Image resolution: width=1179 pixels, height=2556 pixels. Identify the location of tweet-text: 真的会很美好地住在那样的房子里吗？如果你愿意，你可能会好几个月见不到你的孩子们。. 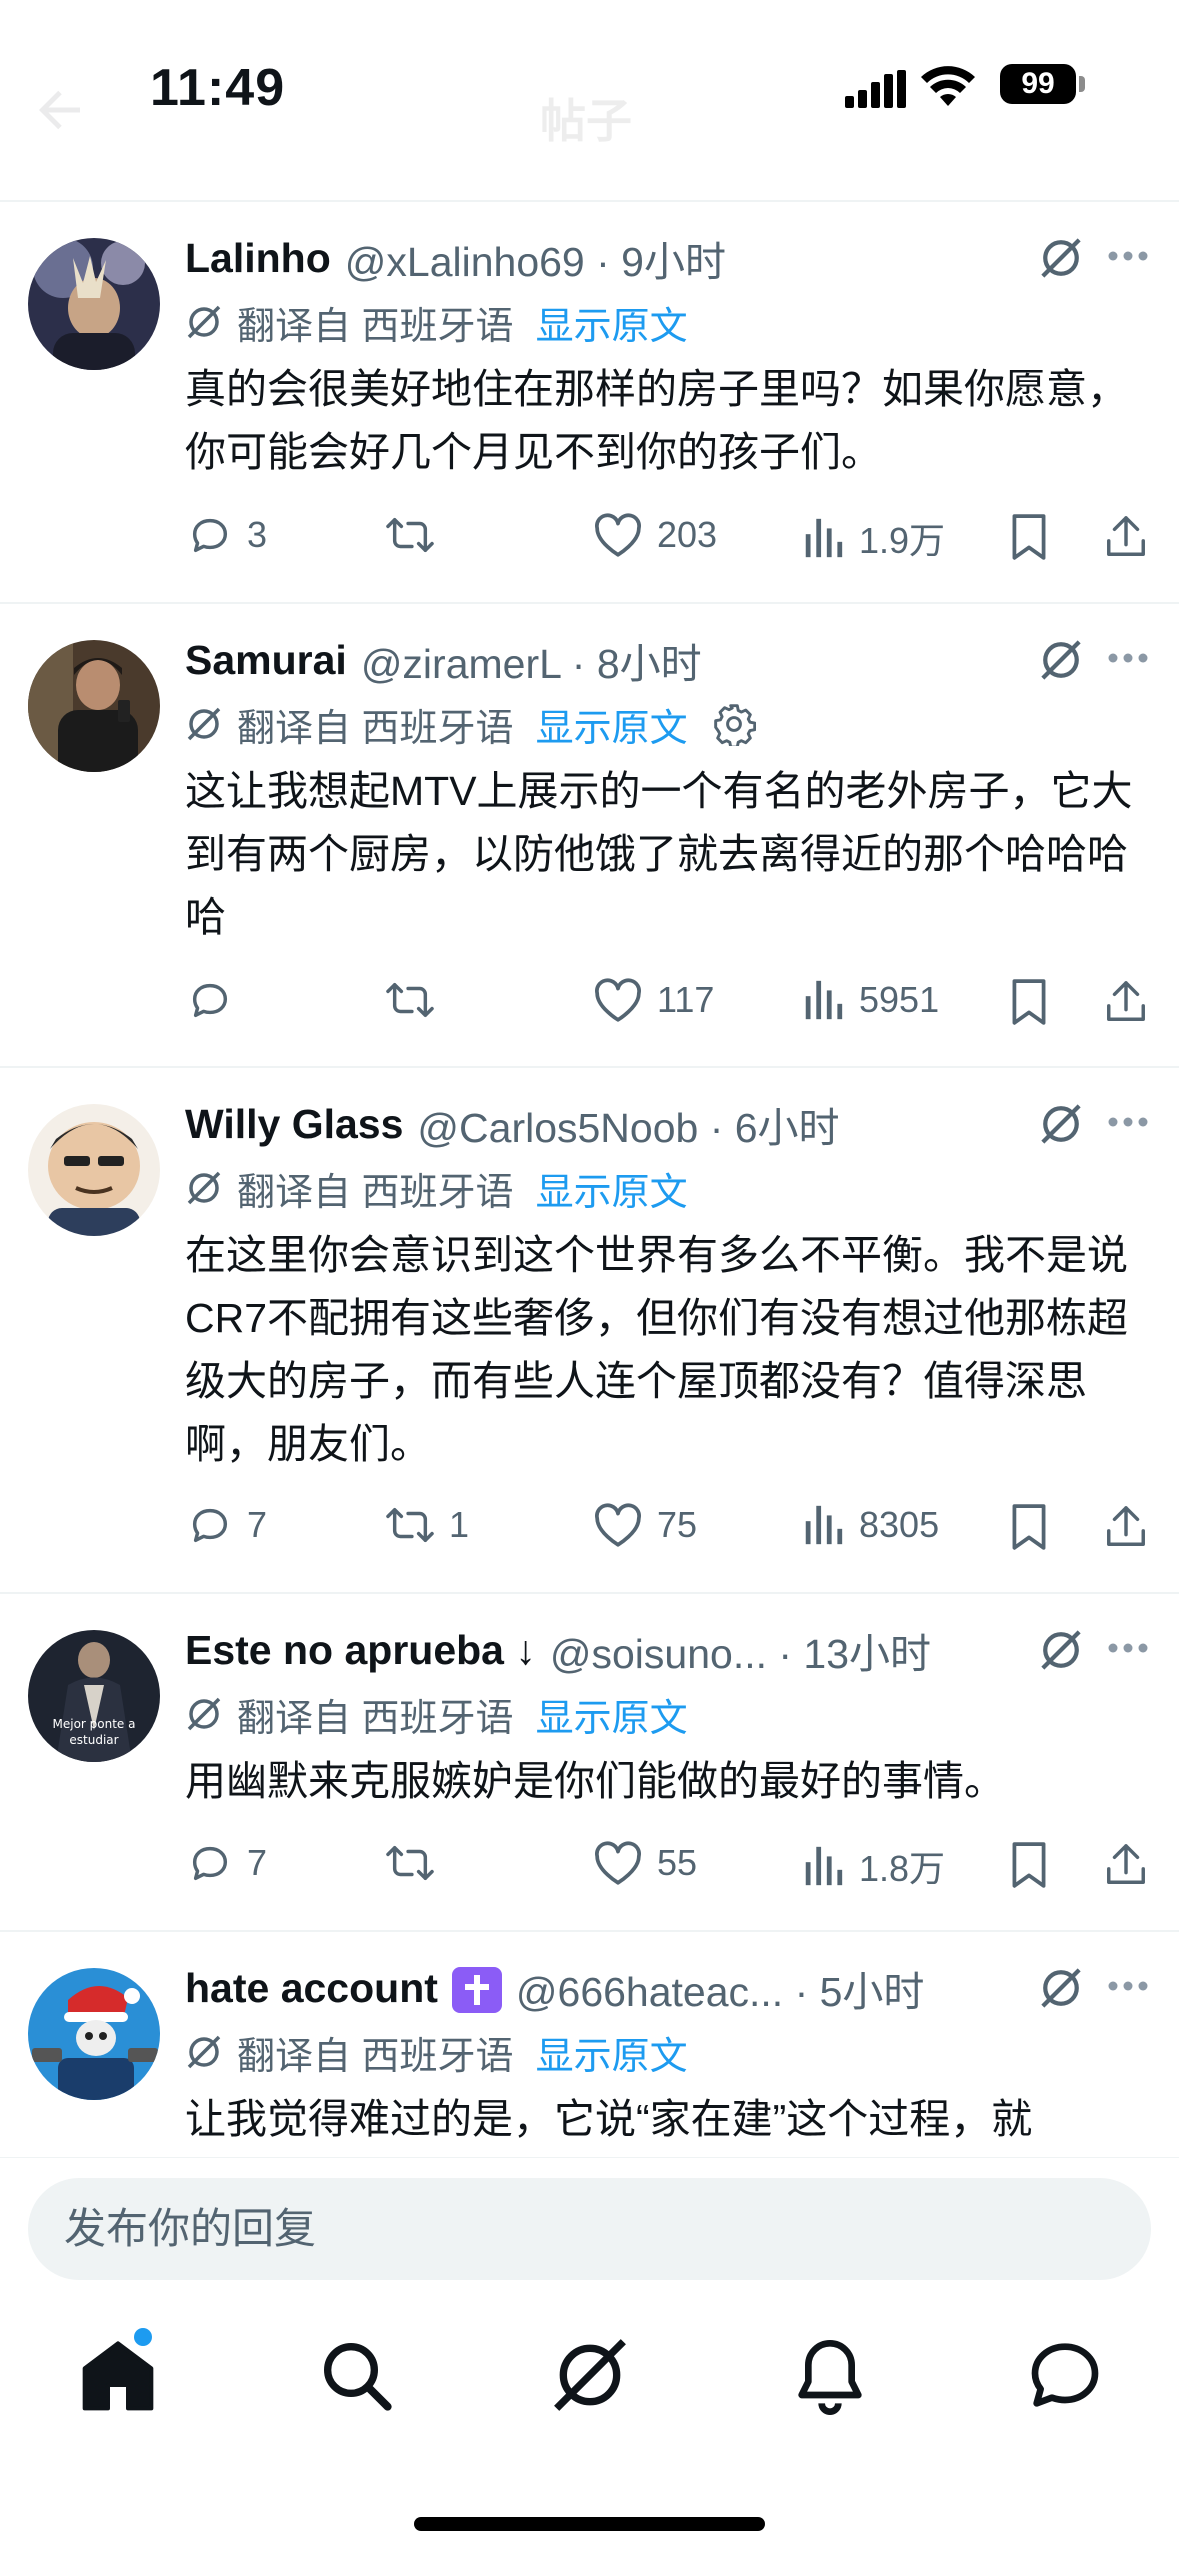
(656, 420).